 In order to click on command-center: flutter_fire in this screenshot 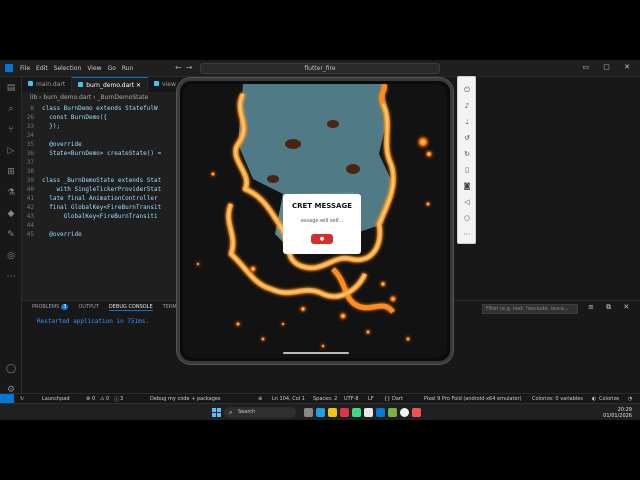, I will do `click(320, 68)`.